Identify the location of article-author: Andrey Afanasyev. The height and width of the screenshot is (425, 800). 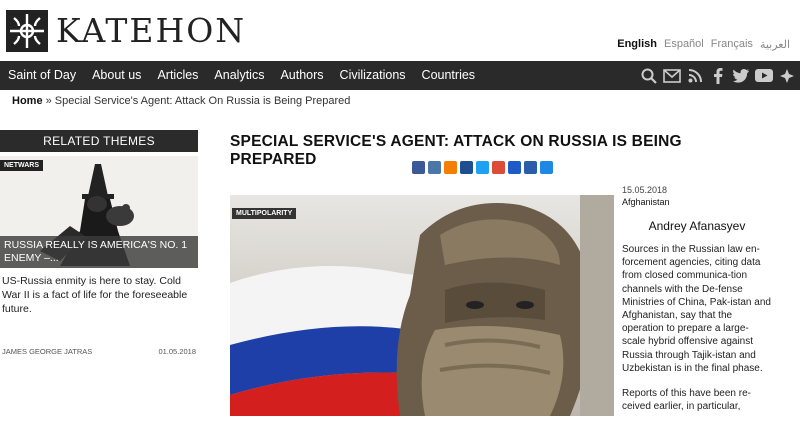
(697, 226).